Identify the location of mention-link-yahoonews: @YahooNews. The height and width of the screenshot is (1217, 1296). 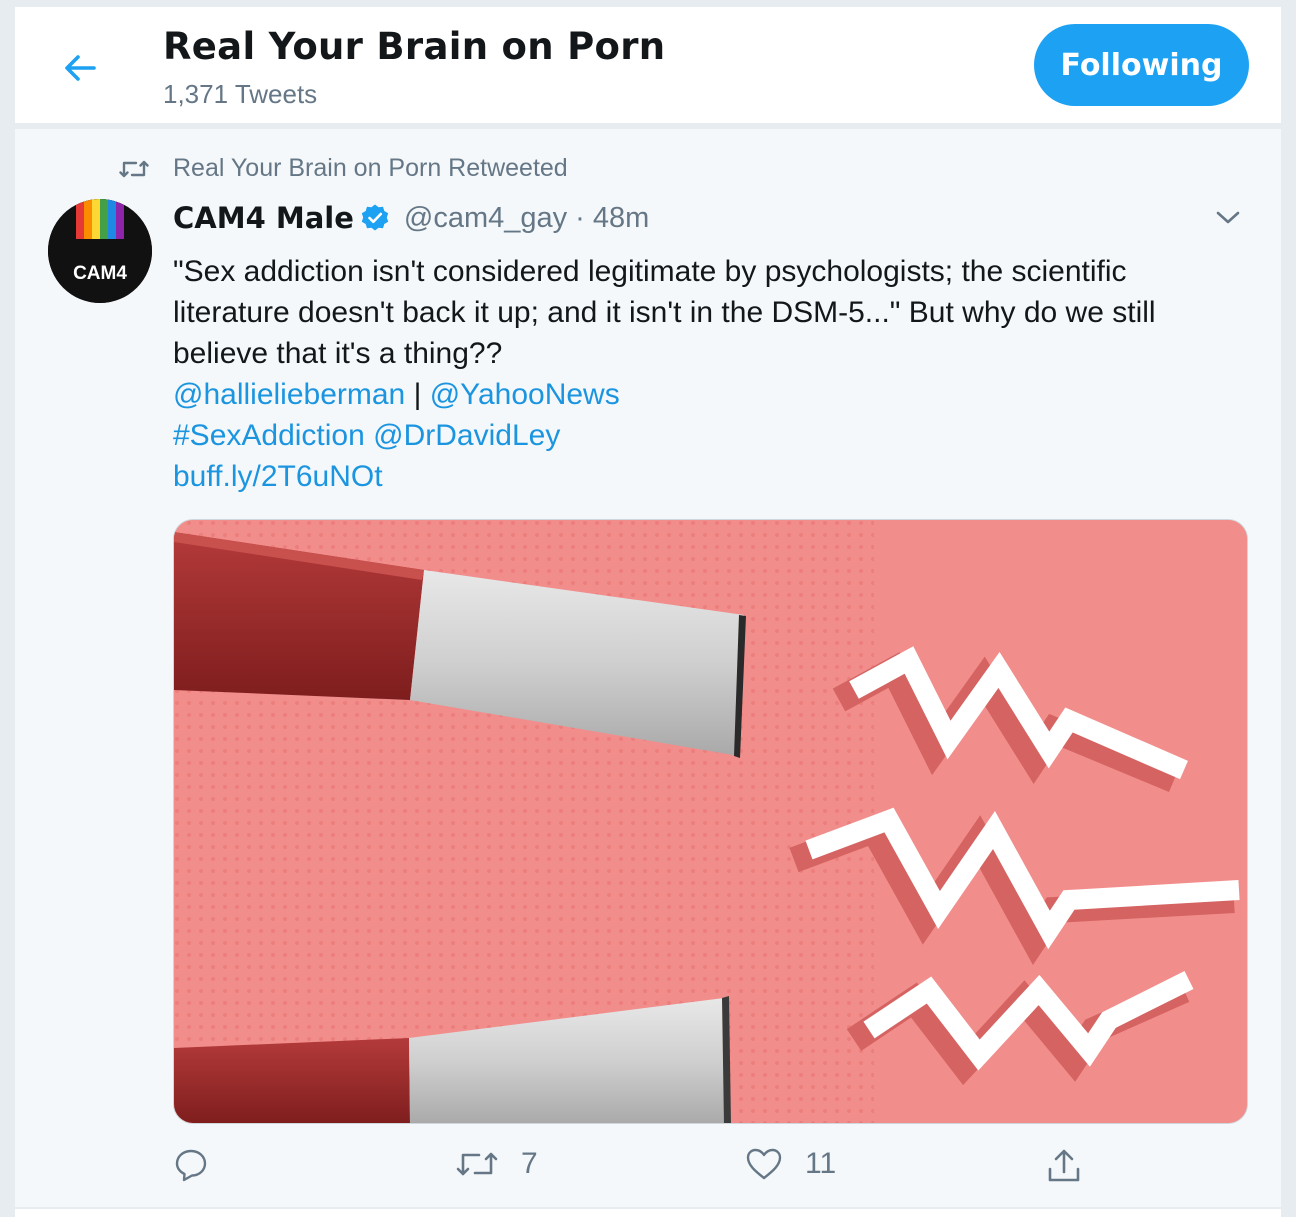
(525, 394).